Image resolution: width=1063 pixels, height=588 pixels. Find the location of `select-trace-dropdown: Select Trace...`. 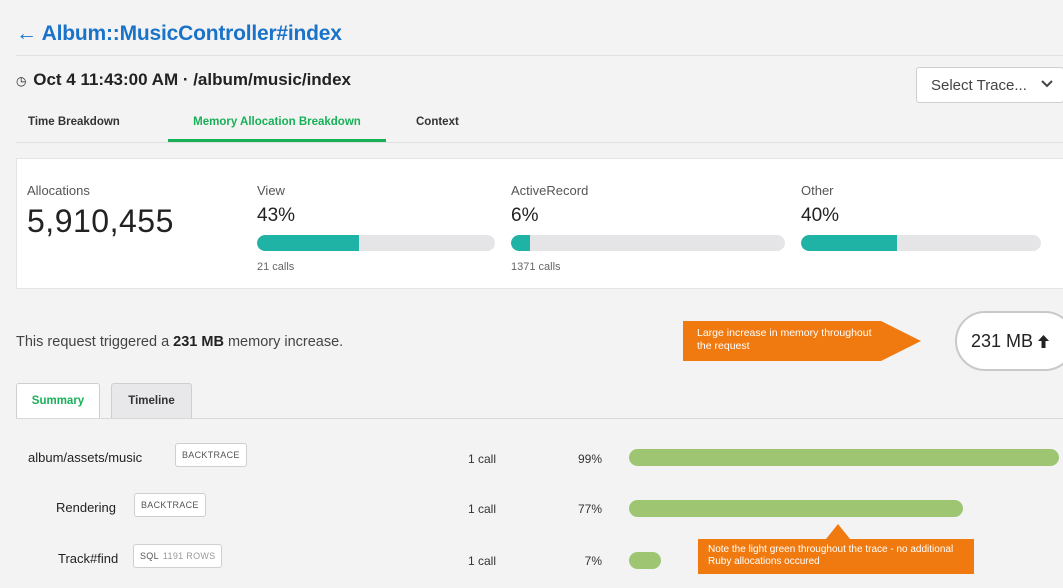

select-trace-dropdown: Select Trace... is located at coordinates (989, 85).